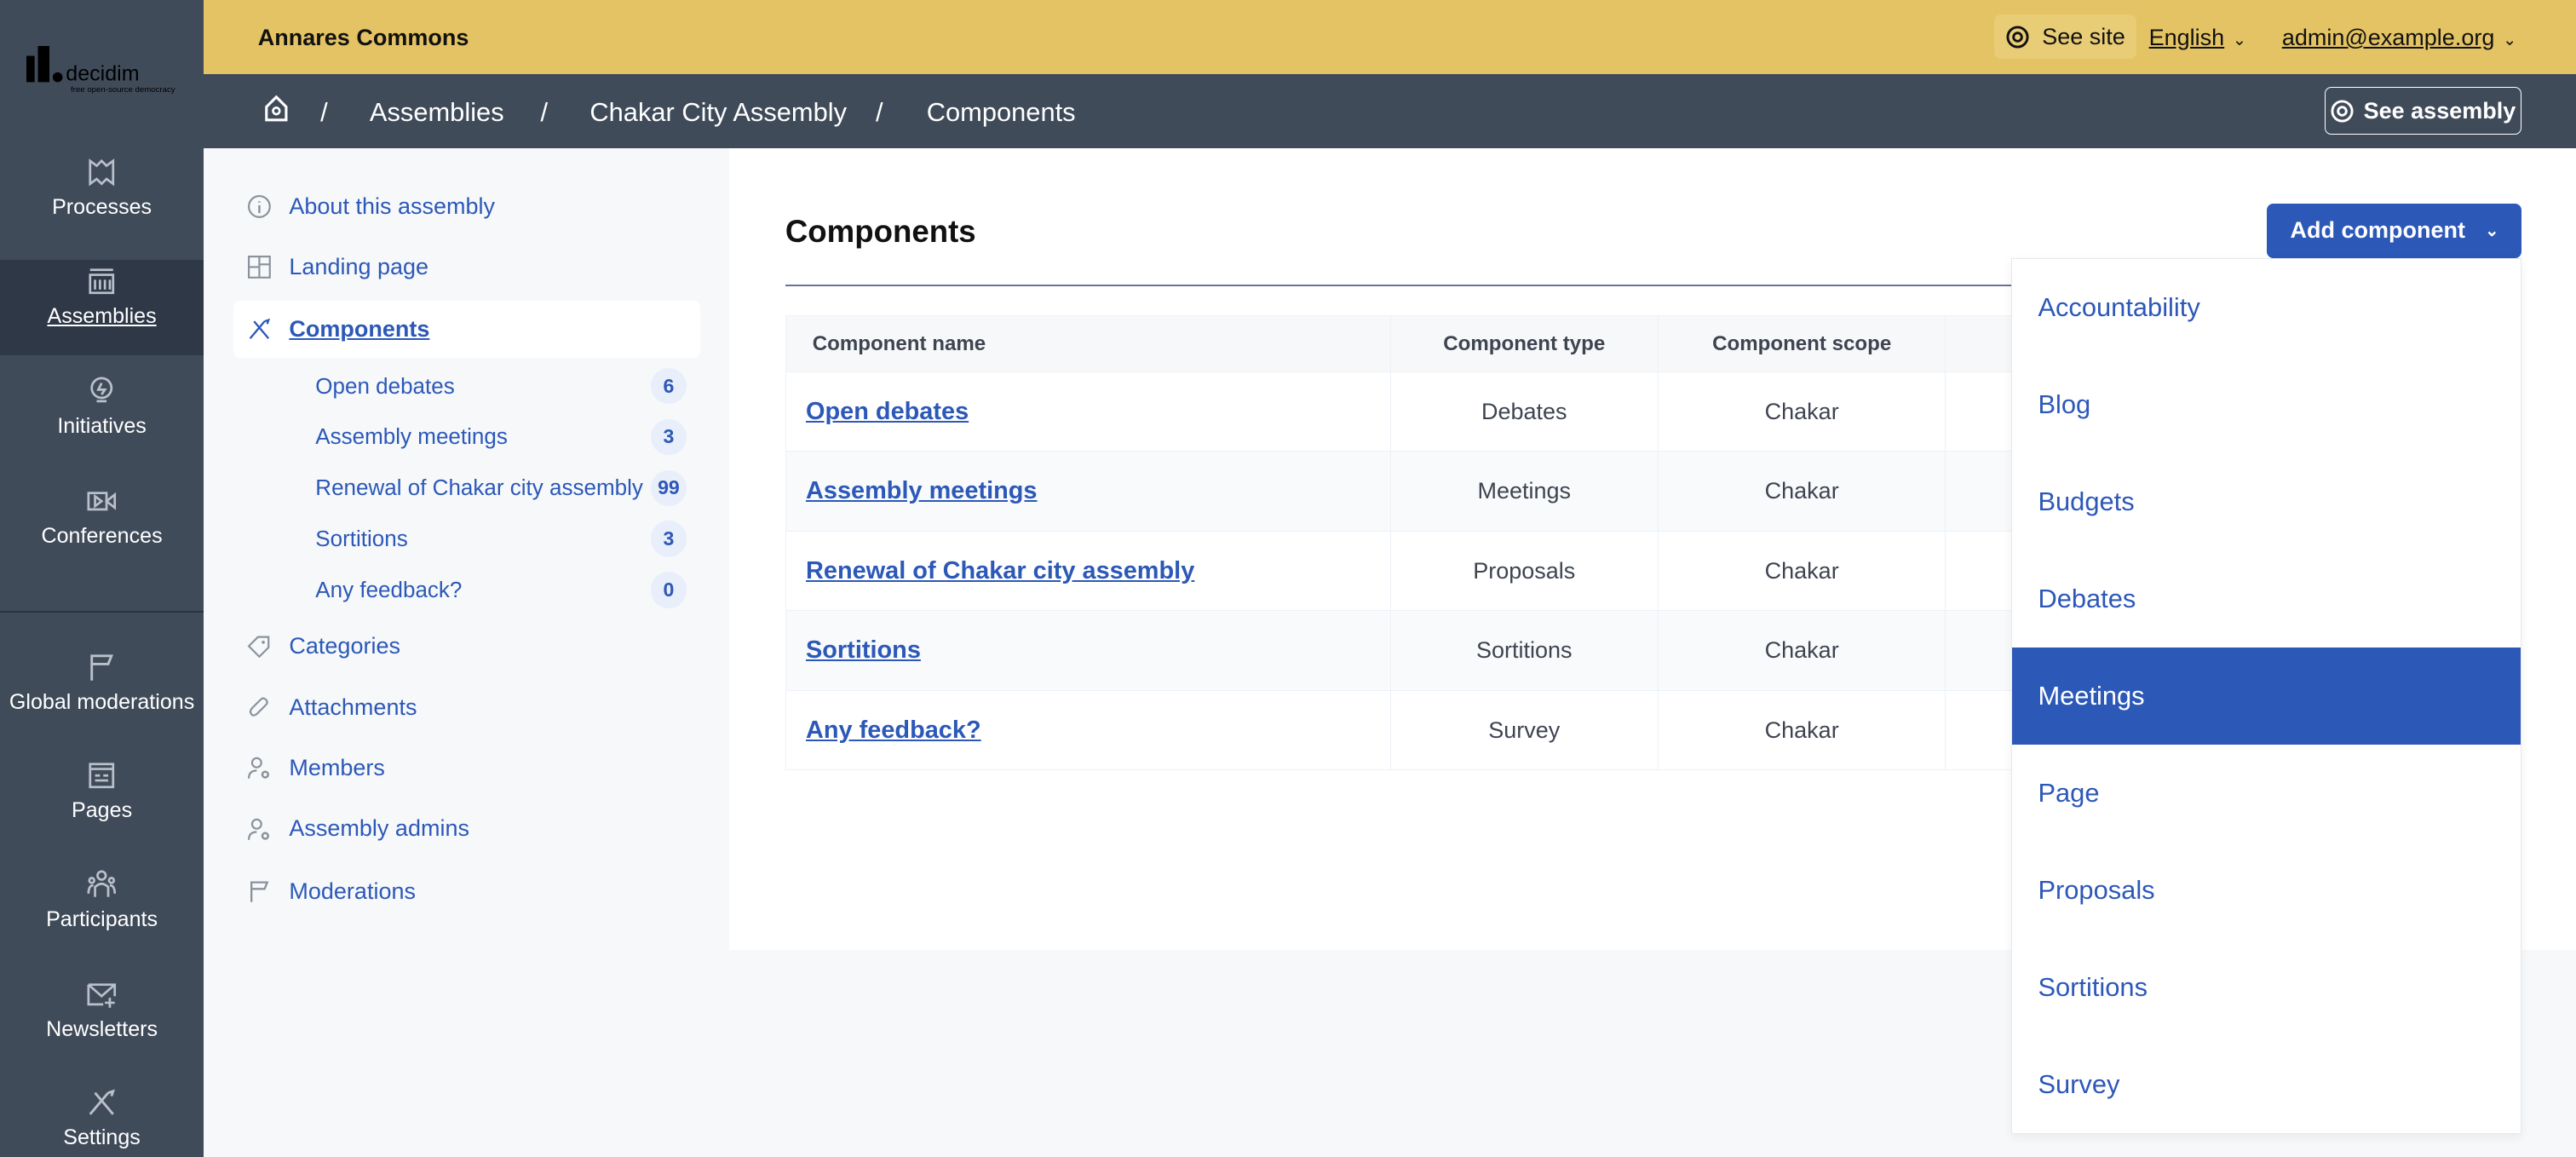 The image size is (2576, 1157). I want to click on sidebar-item-members: Members, so click(467, 768).